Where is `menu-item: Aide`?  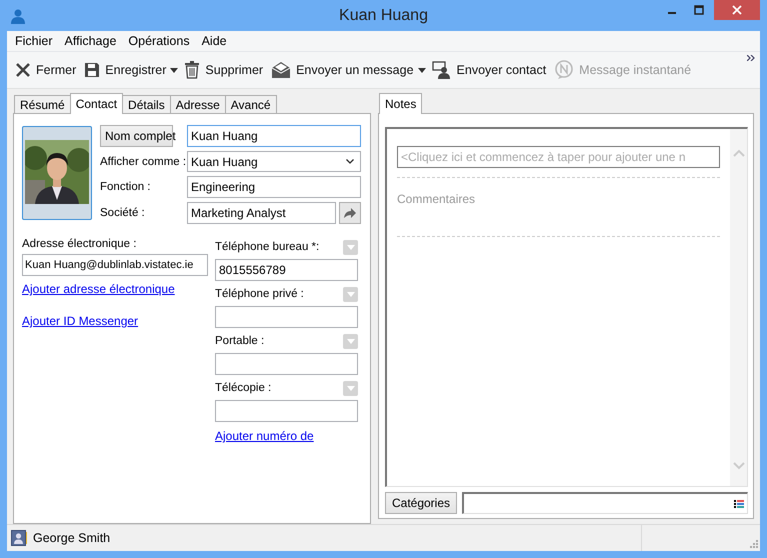 menu-item: Aide is located at coordinates (214, 41).